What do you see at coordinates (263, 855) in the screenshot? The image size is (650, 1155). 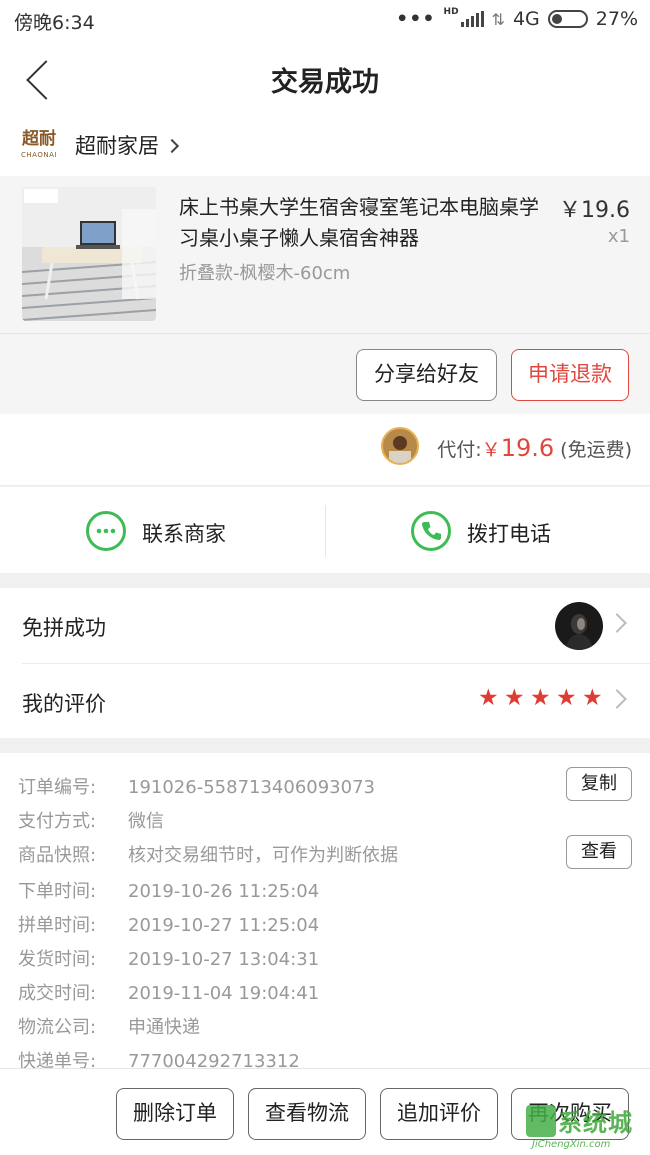 I see `snapshot-hint: 核对交易细节时，可作为判断依据` at bounding box center [263, 855].